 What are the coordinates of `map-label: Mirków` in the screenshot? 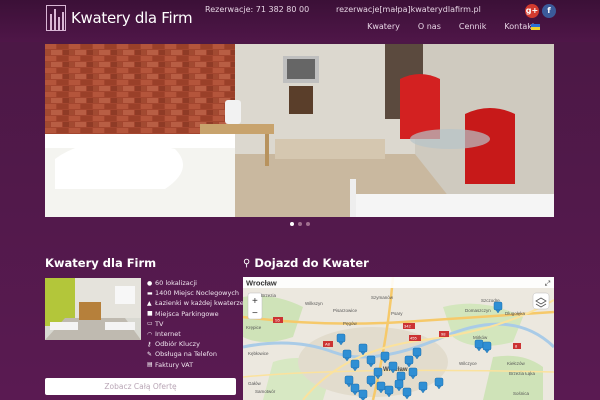 It's located at (480, 337).